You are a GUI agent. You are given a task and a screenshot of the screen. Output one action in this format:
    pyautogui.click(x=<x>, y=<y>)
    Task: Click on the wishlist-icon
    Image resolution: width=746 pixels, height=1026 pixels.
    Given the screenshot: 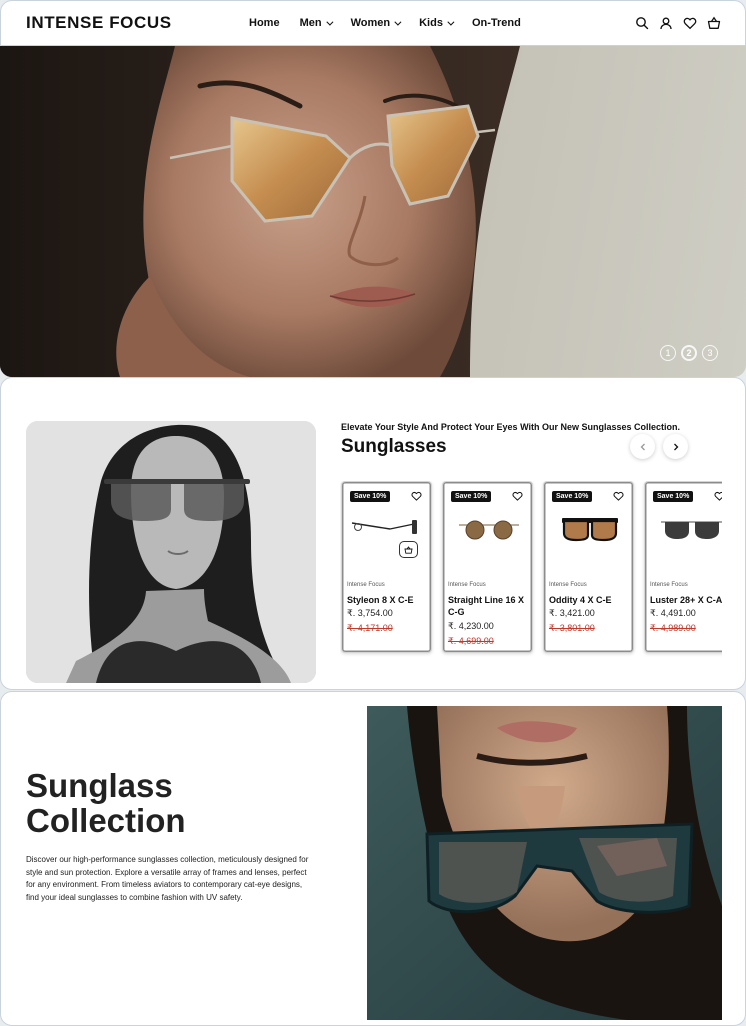 What is the action you would take?
    pyautogui.click(x=690, y=23)
    